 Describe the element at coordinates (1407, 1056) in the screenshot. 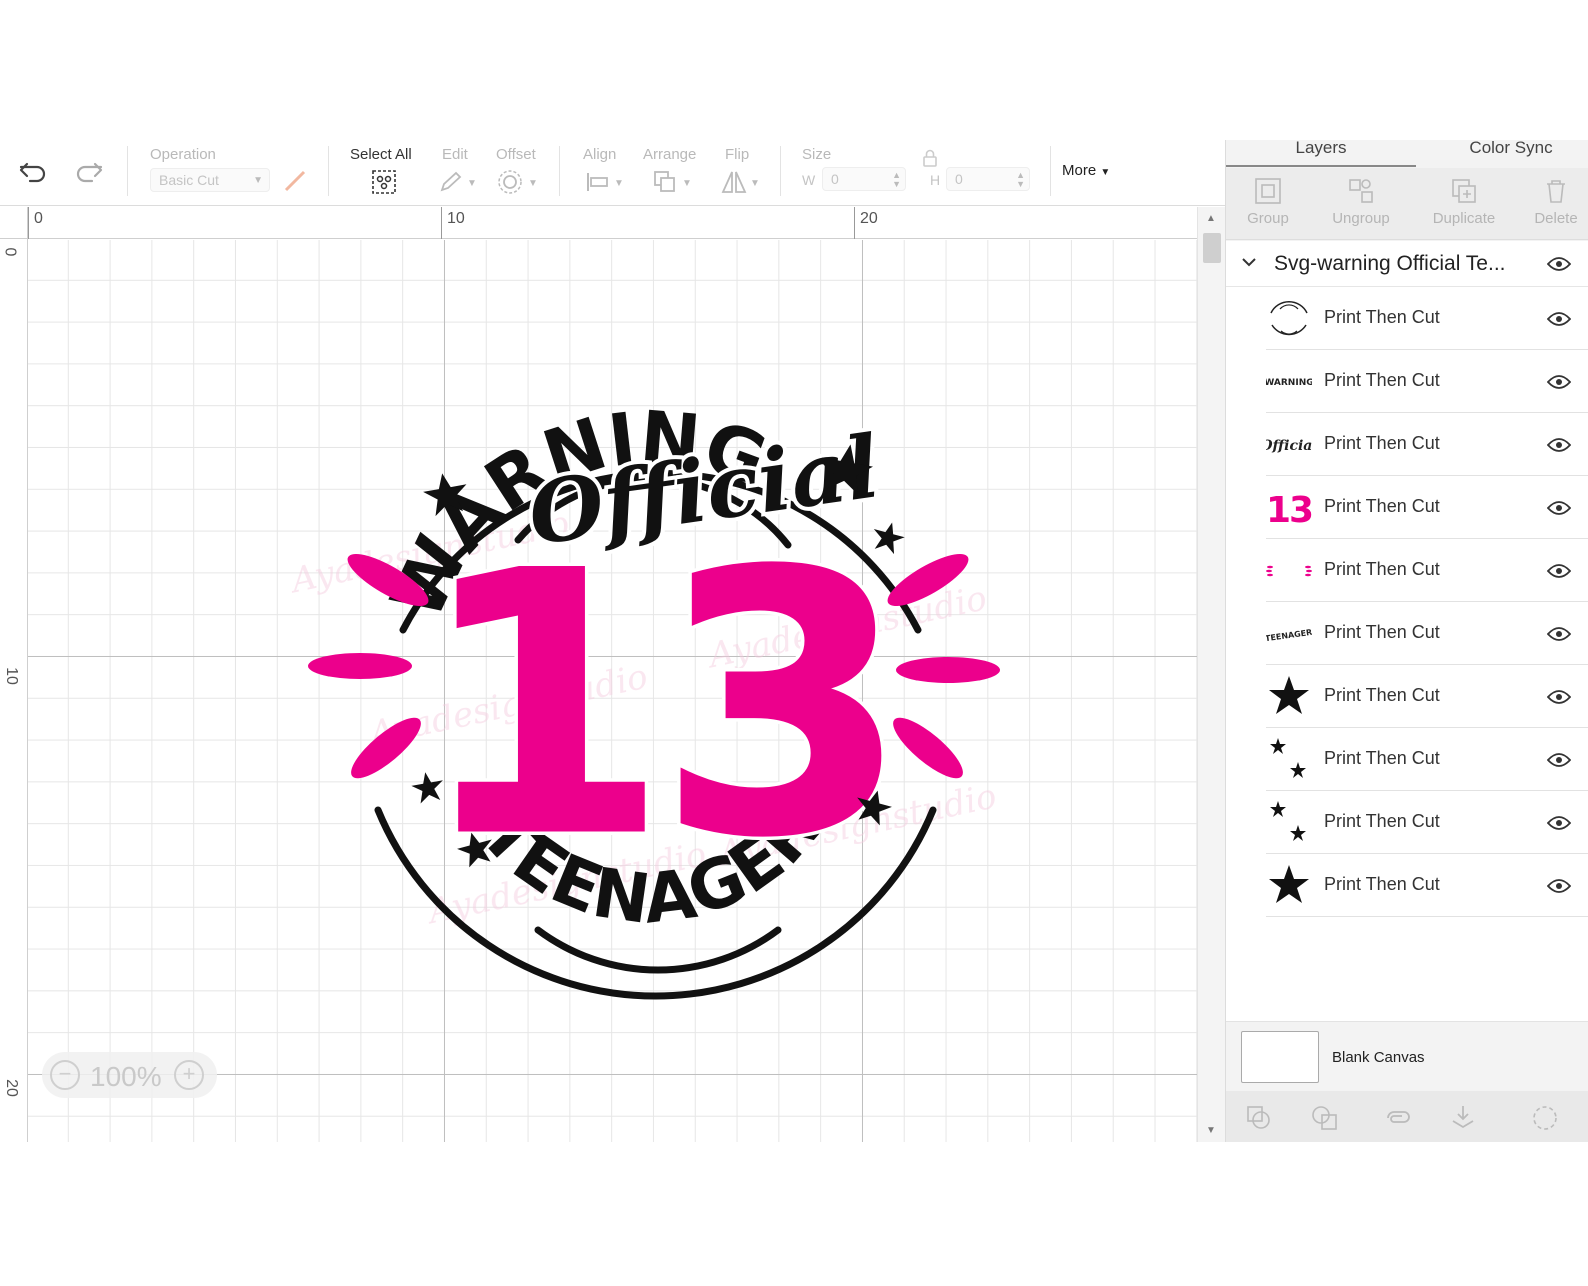

I see `blank-canvas-row: Blank Canvas` at that location.